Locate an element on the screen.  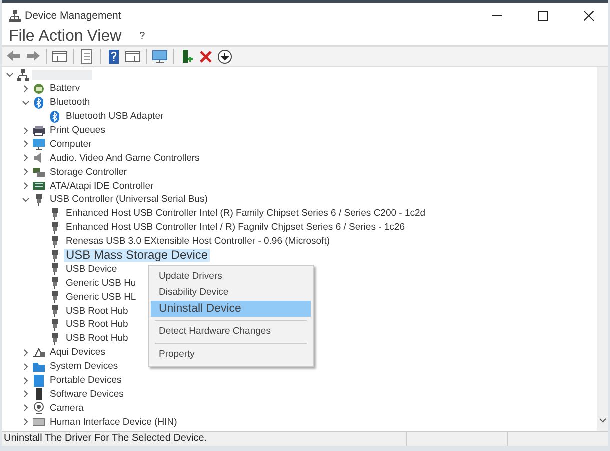
menu-item: Disability Device is located at coordinates (231, 293).